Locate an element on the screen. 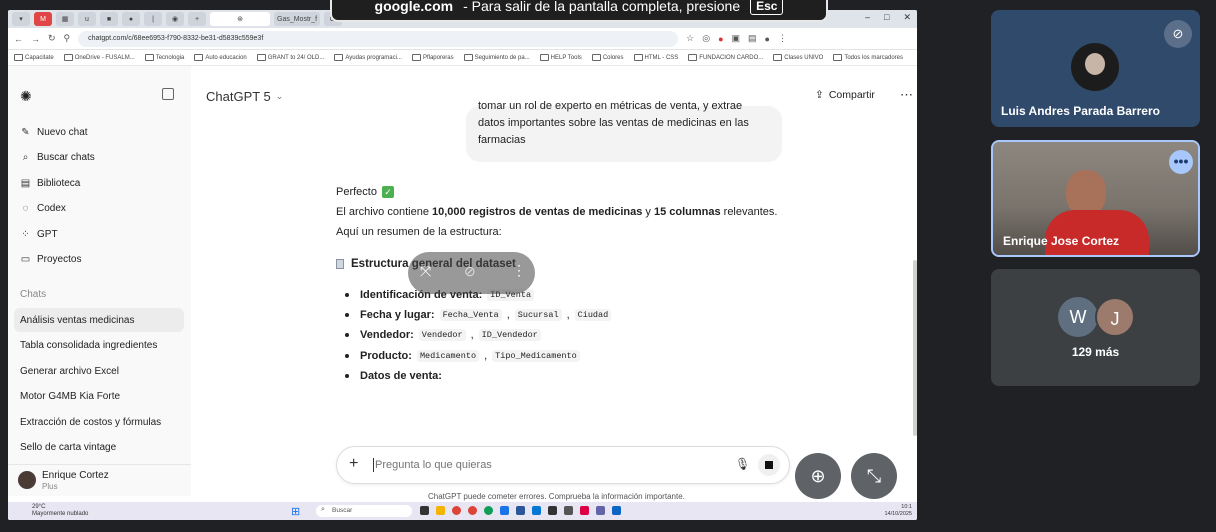 The height and width of the screenshot is (532, 1216). minimize-icon: – is located at coordinates (867, 17).